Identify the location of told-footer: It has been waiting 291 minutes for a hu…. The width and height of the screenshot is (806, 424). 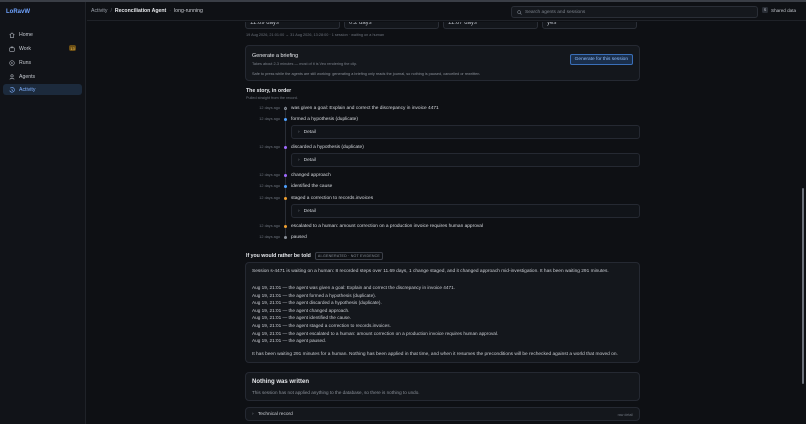
(435, 354).